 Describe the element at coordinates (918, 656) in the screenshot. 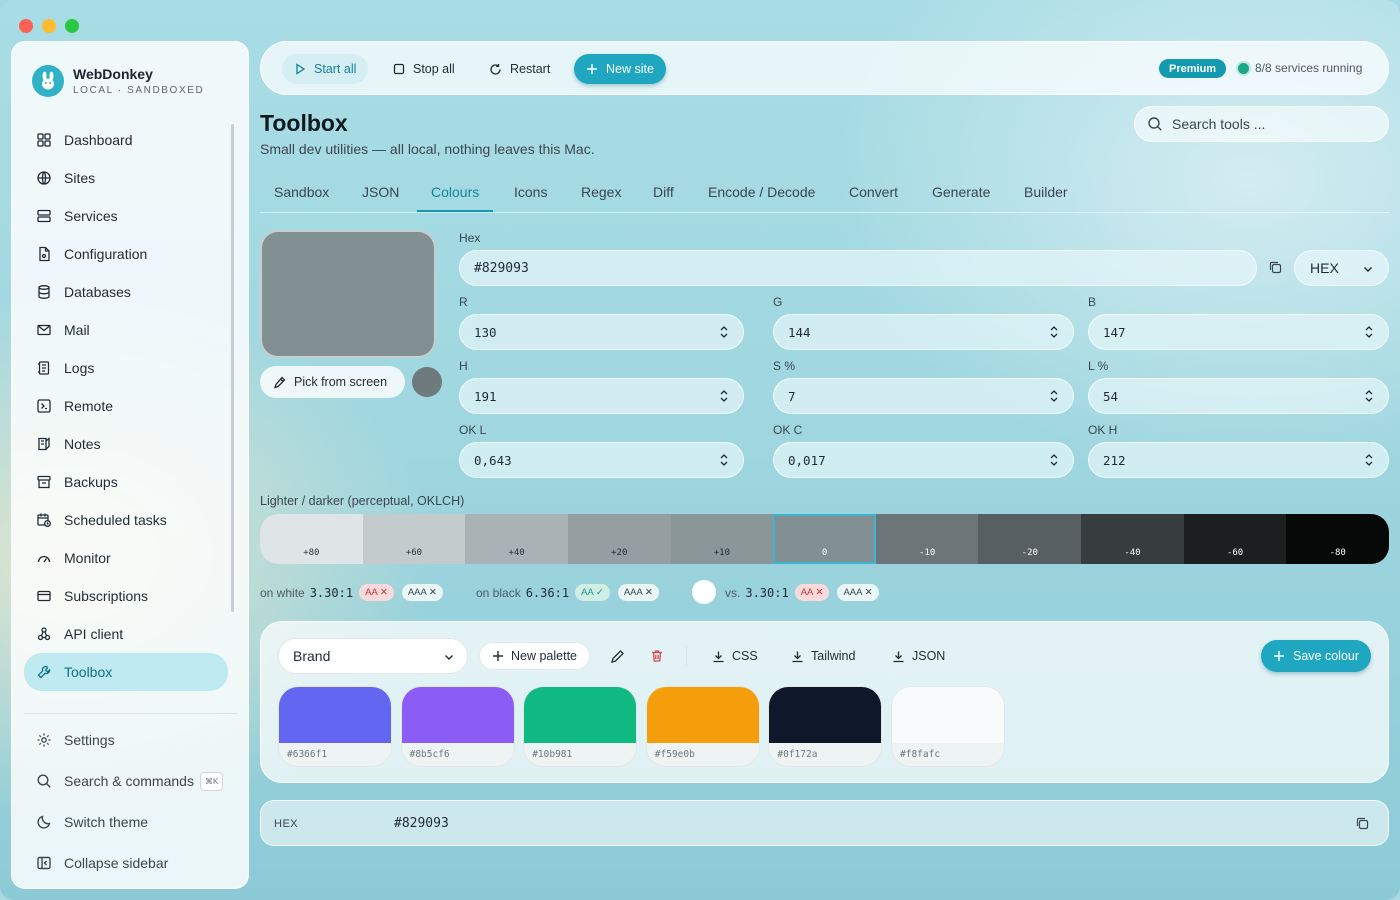

I see `export-json-button: JSON` at that location.